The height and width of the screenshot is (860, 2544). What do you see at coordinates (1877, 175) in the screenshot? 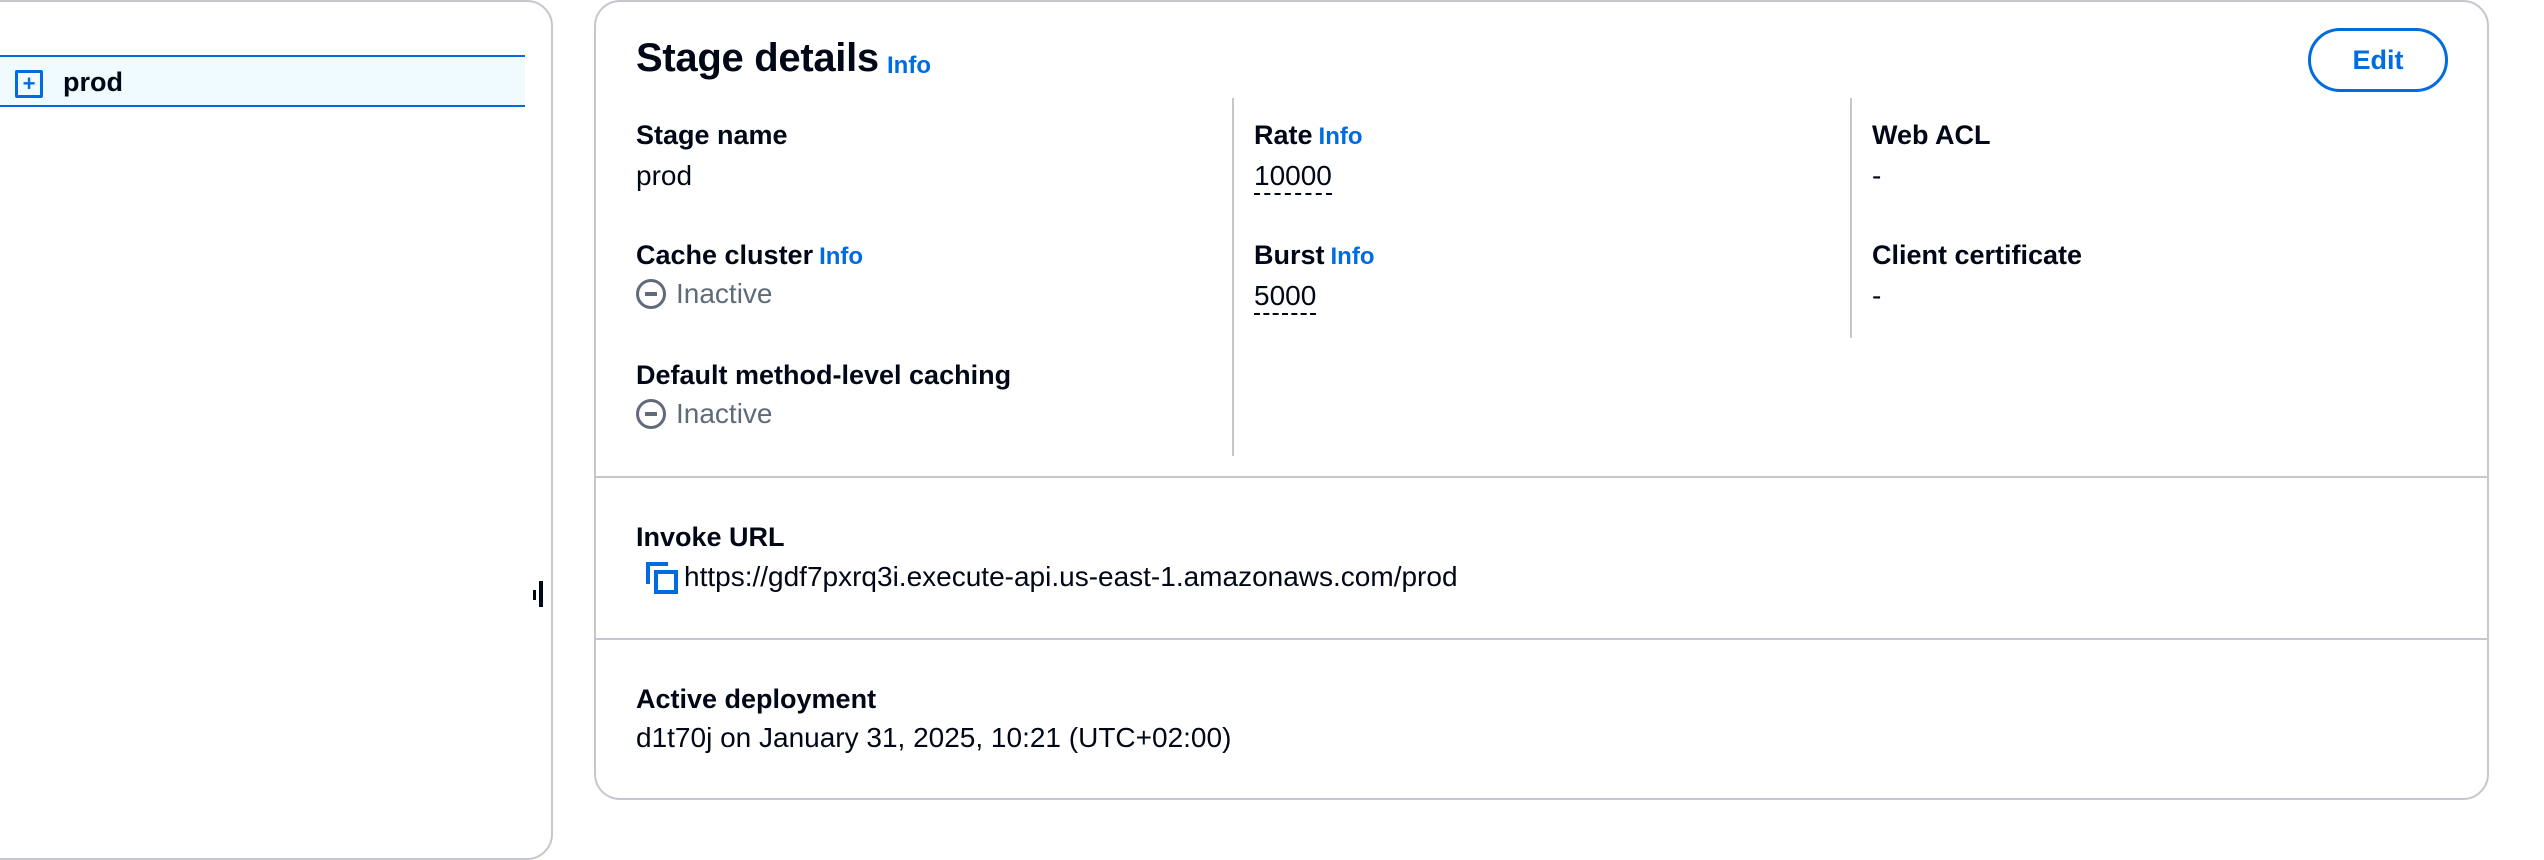
I see `web-acl-value: -` at bounding box center [1877, 175].